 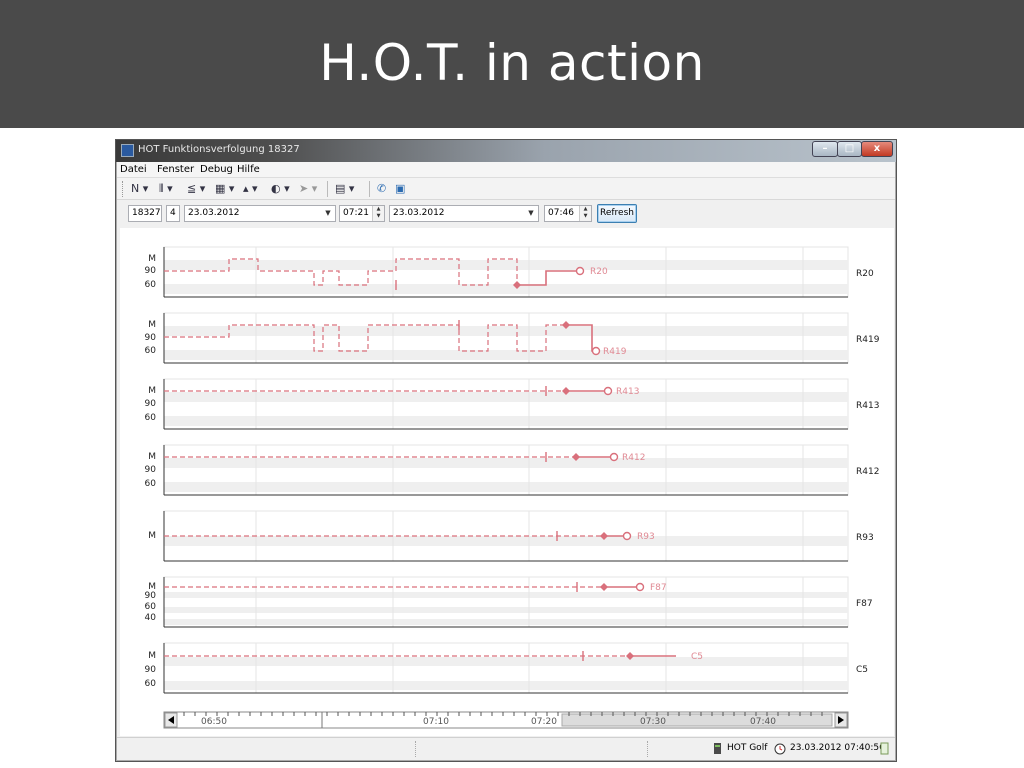 What do you see at coordinates (402, 189) in the screenshot?
I see `calendar-icon: ▣` at bounding box center [402, 189].